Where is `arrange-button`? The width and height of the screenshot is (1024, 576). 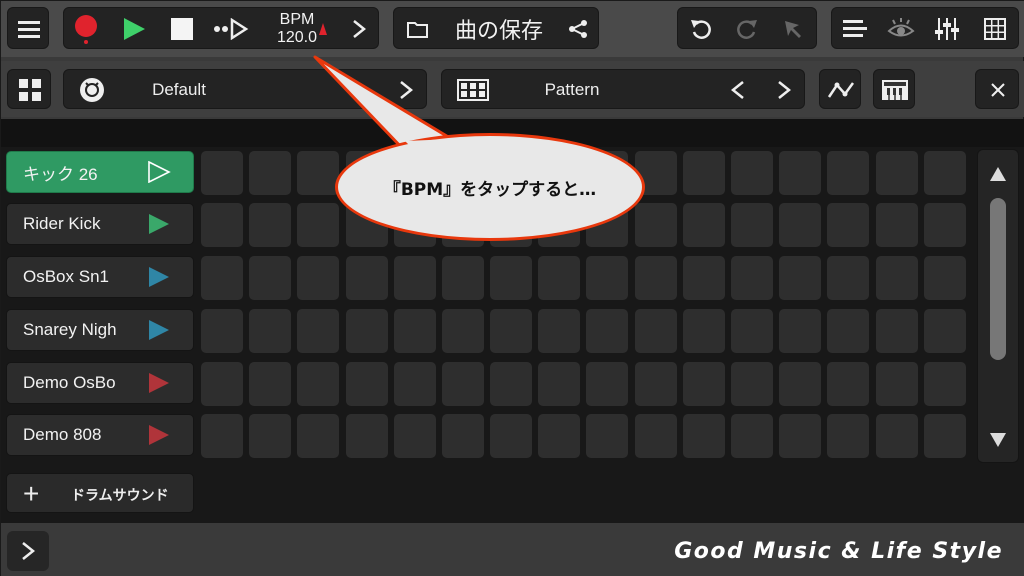
arrange-button is located at coordinates (855, 29).